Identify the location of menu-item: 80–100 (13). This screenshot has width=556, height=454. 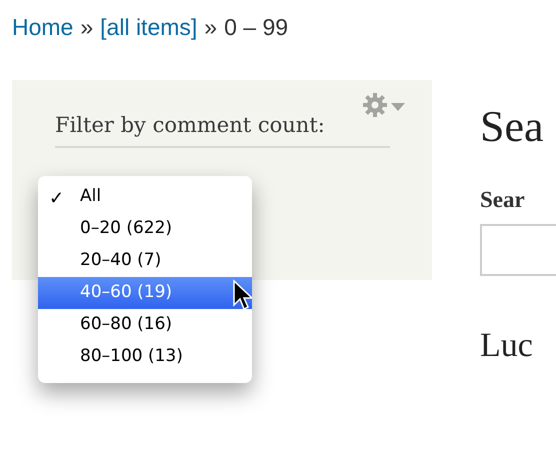
(145, 357).